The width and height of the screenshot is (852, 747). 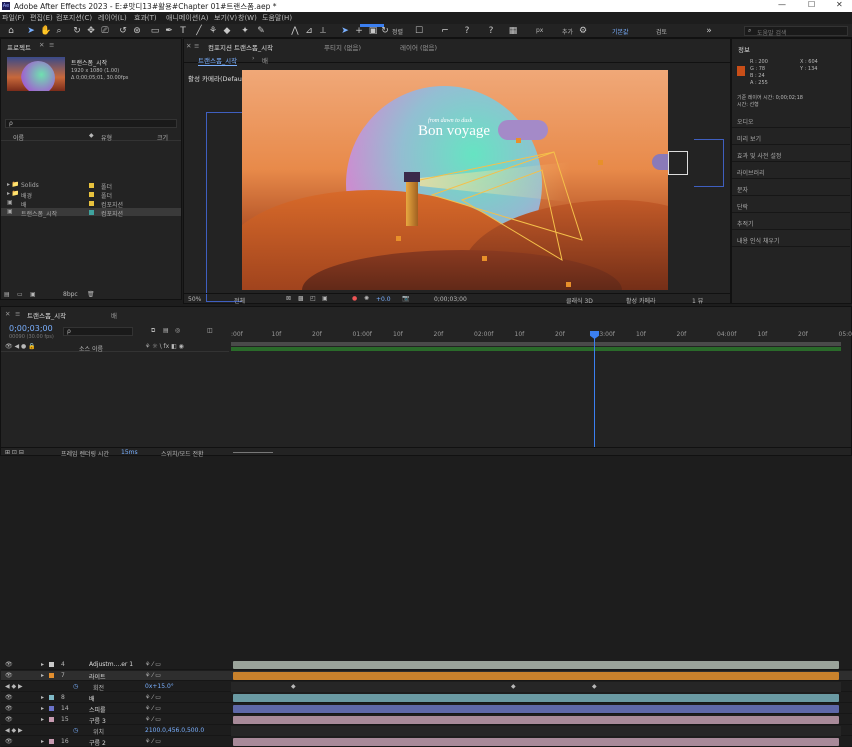 What do you see at coordinates (383, 299) in the screenshot?
I see `exposure-value: +0.0` at bounding box center [383, 299].